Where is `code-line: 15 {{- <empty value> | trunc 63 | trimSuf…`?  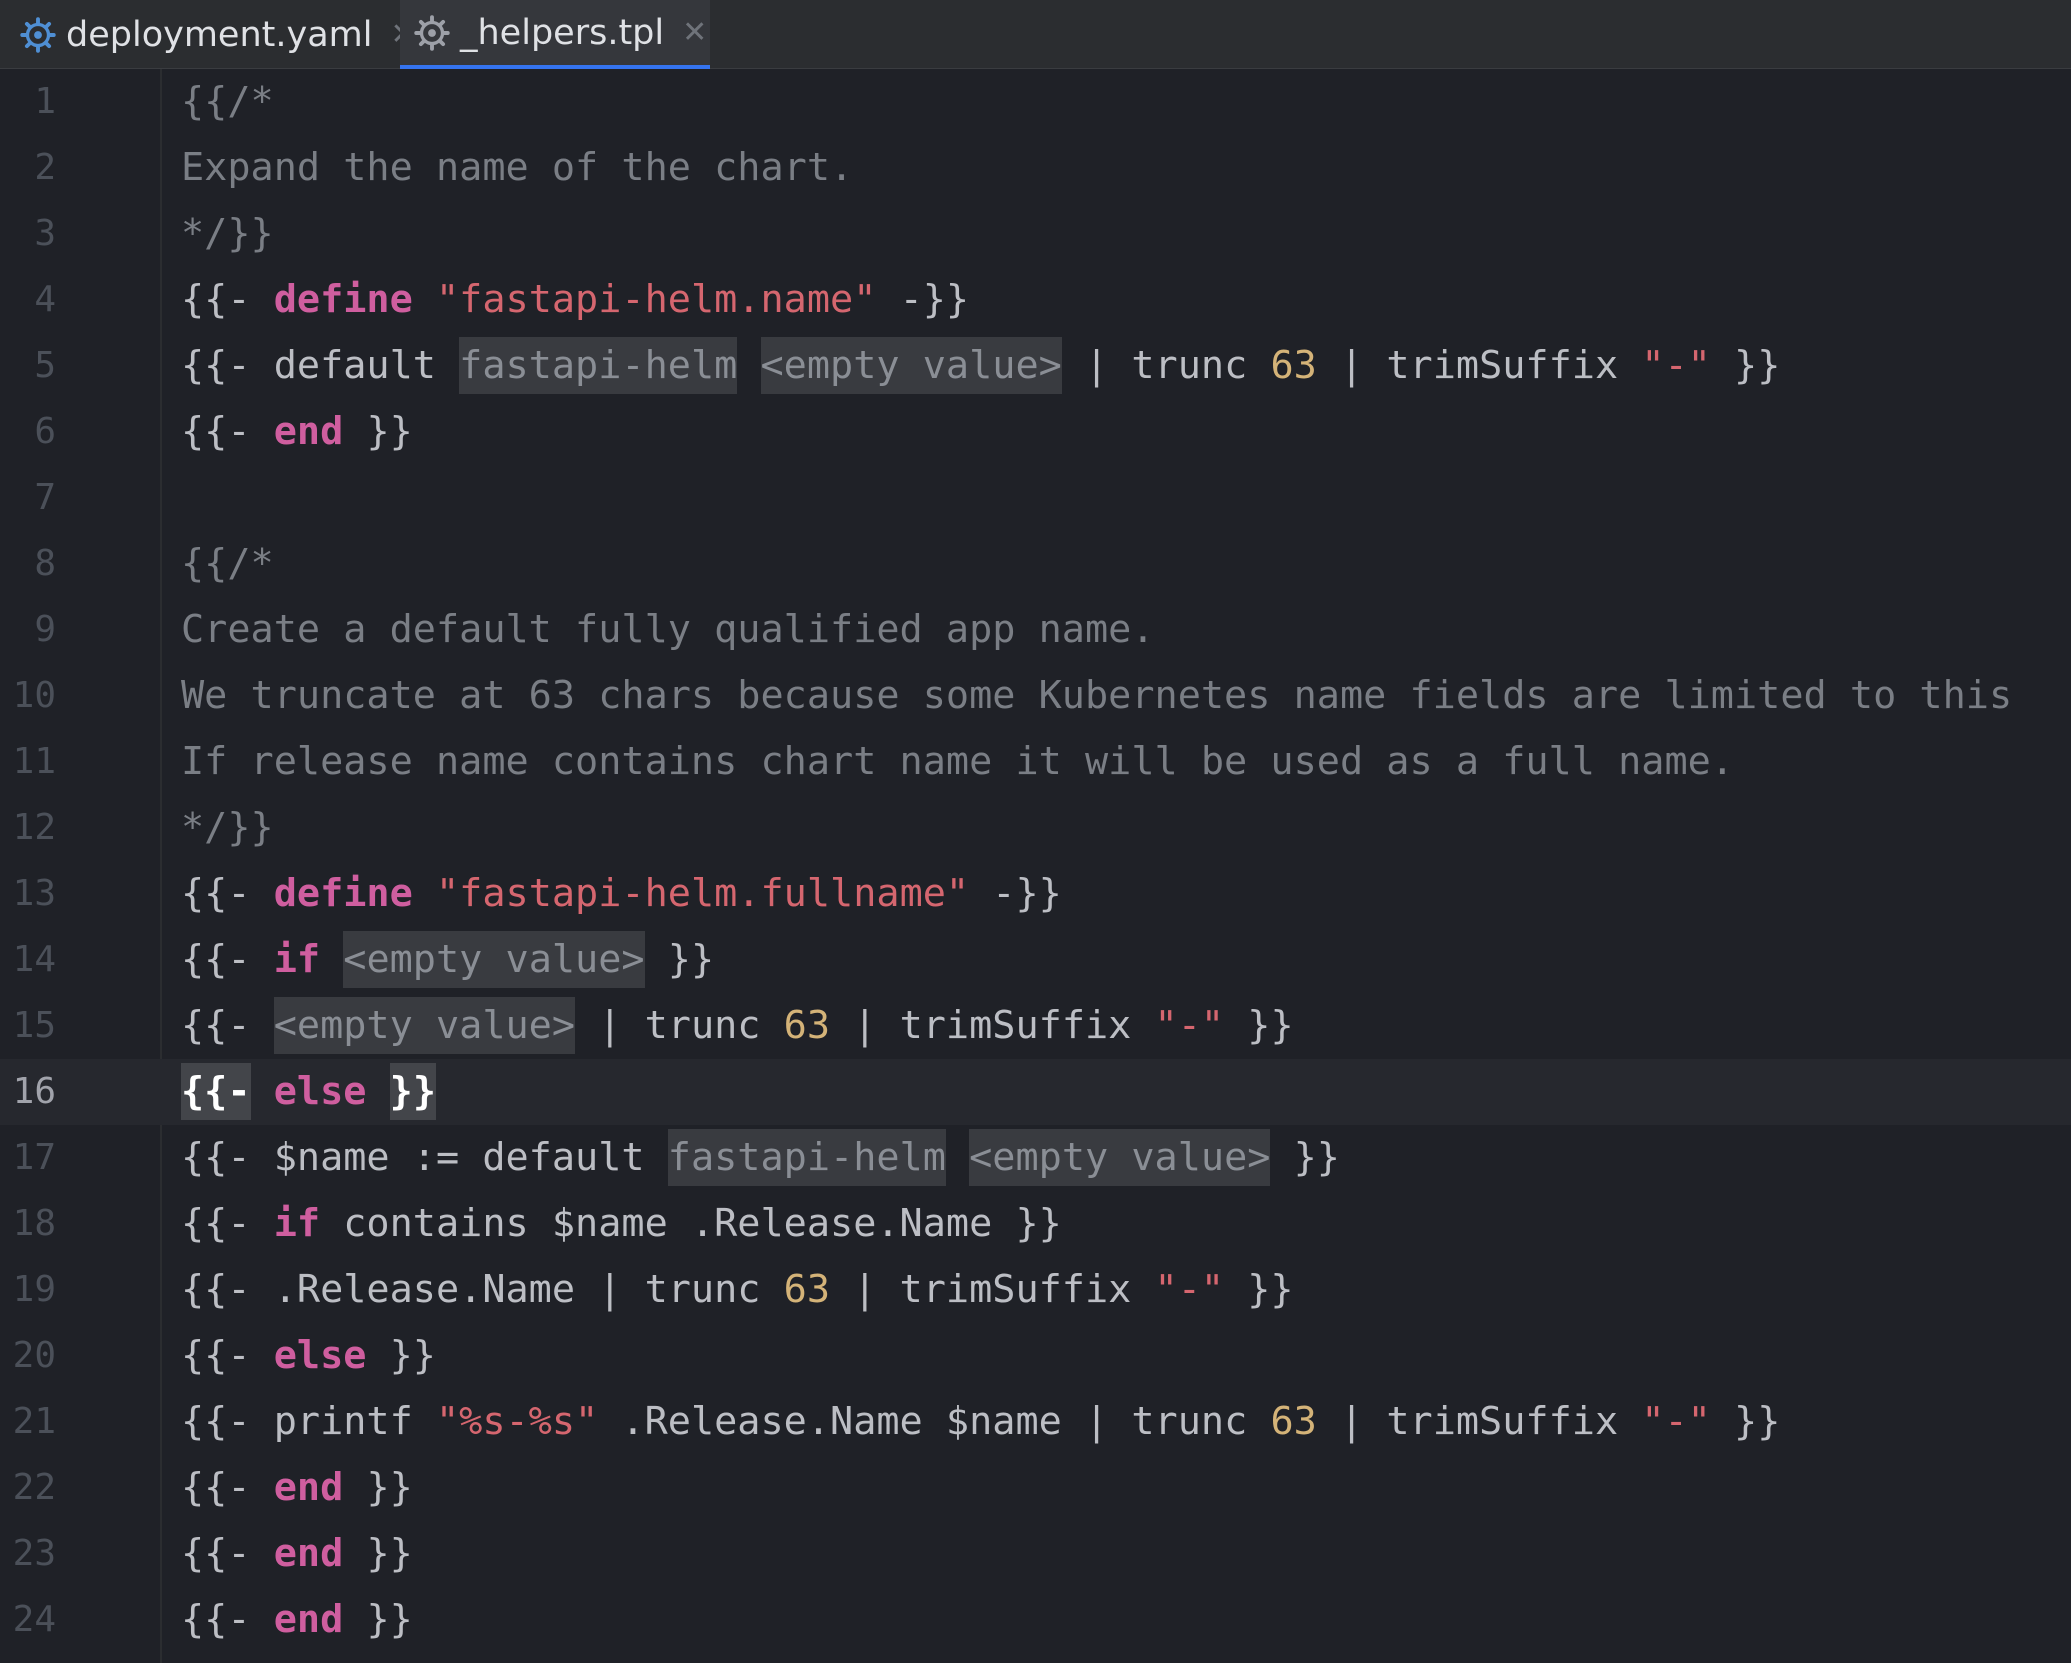
code-line: 15 {{- <empty value> | trunc 63 | trimSuf… is located at coordinates (1035, 1026).